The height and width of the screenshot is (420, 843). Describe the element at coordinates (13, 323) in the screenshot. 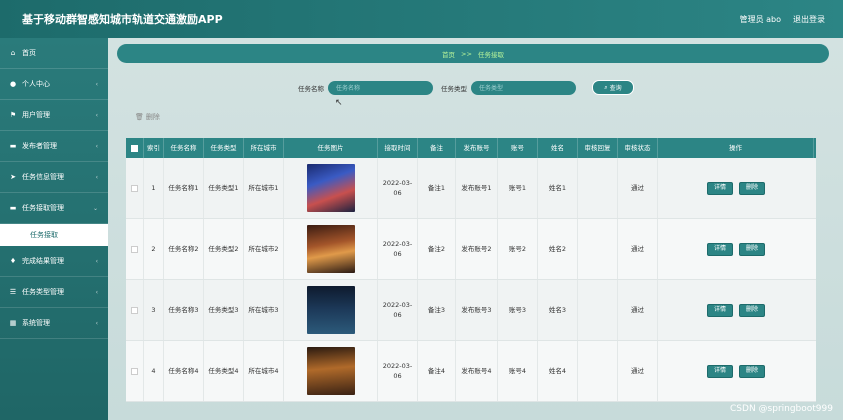

I see `grid-icon: ▦` at that location.